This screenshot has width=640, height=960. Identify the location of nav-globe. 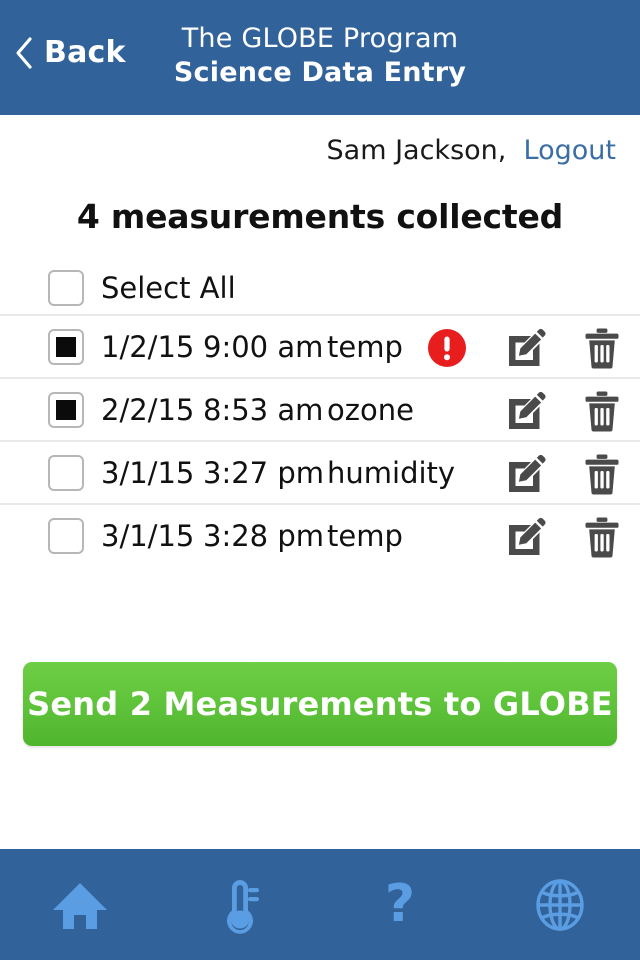
(560, 904).